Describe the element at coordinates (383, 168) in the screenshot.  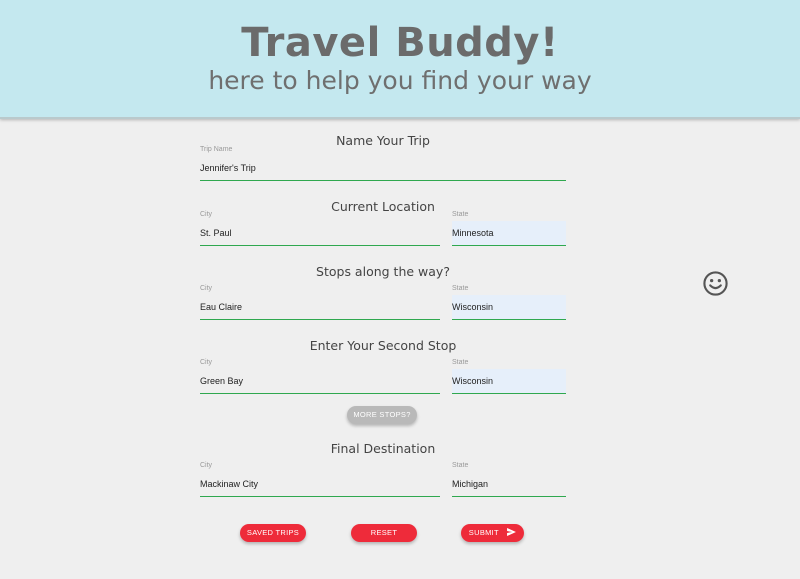
I see `trip-name-input` at that location.